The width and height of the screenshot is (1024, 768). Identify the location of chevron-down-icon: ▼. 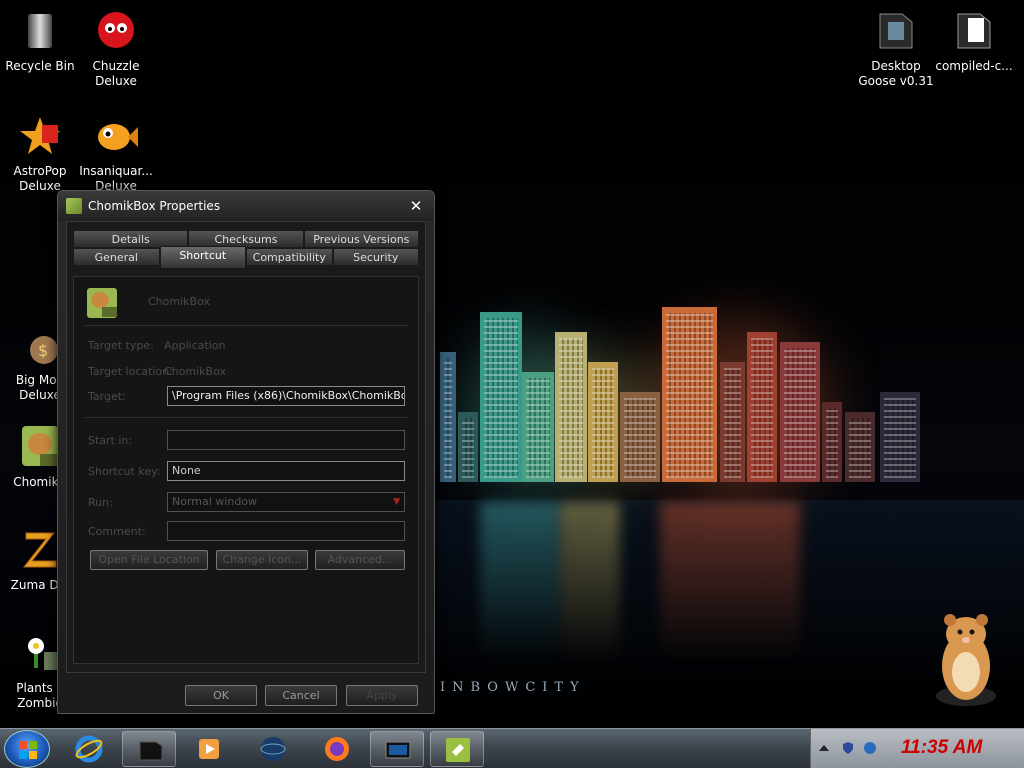
(396, 502).